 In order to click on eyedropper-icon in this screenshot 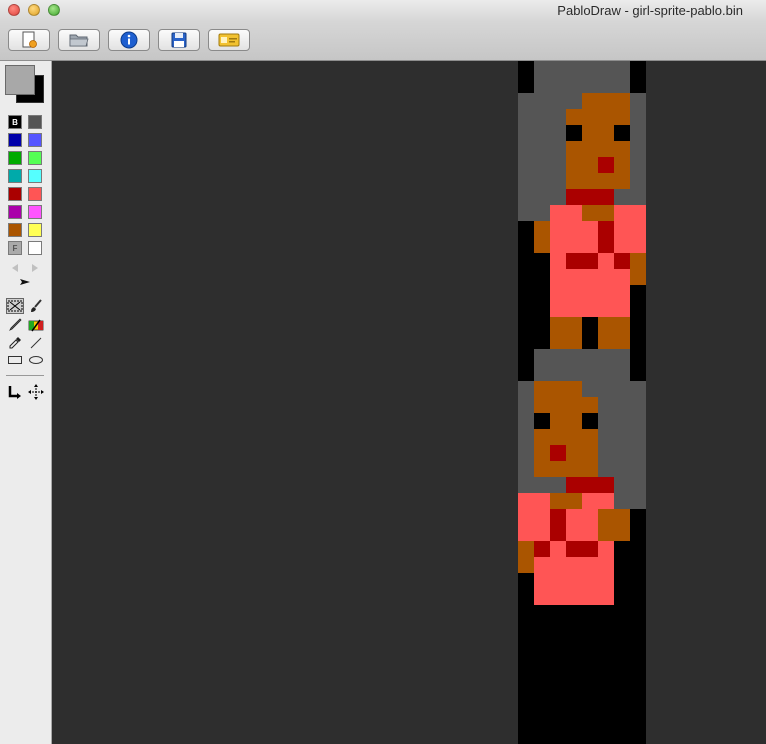, I will do `click(15, 343)`.